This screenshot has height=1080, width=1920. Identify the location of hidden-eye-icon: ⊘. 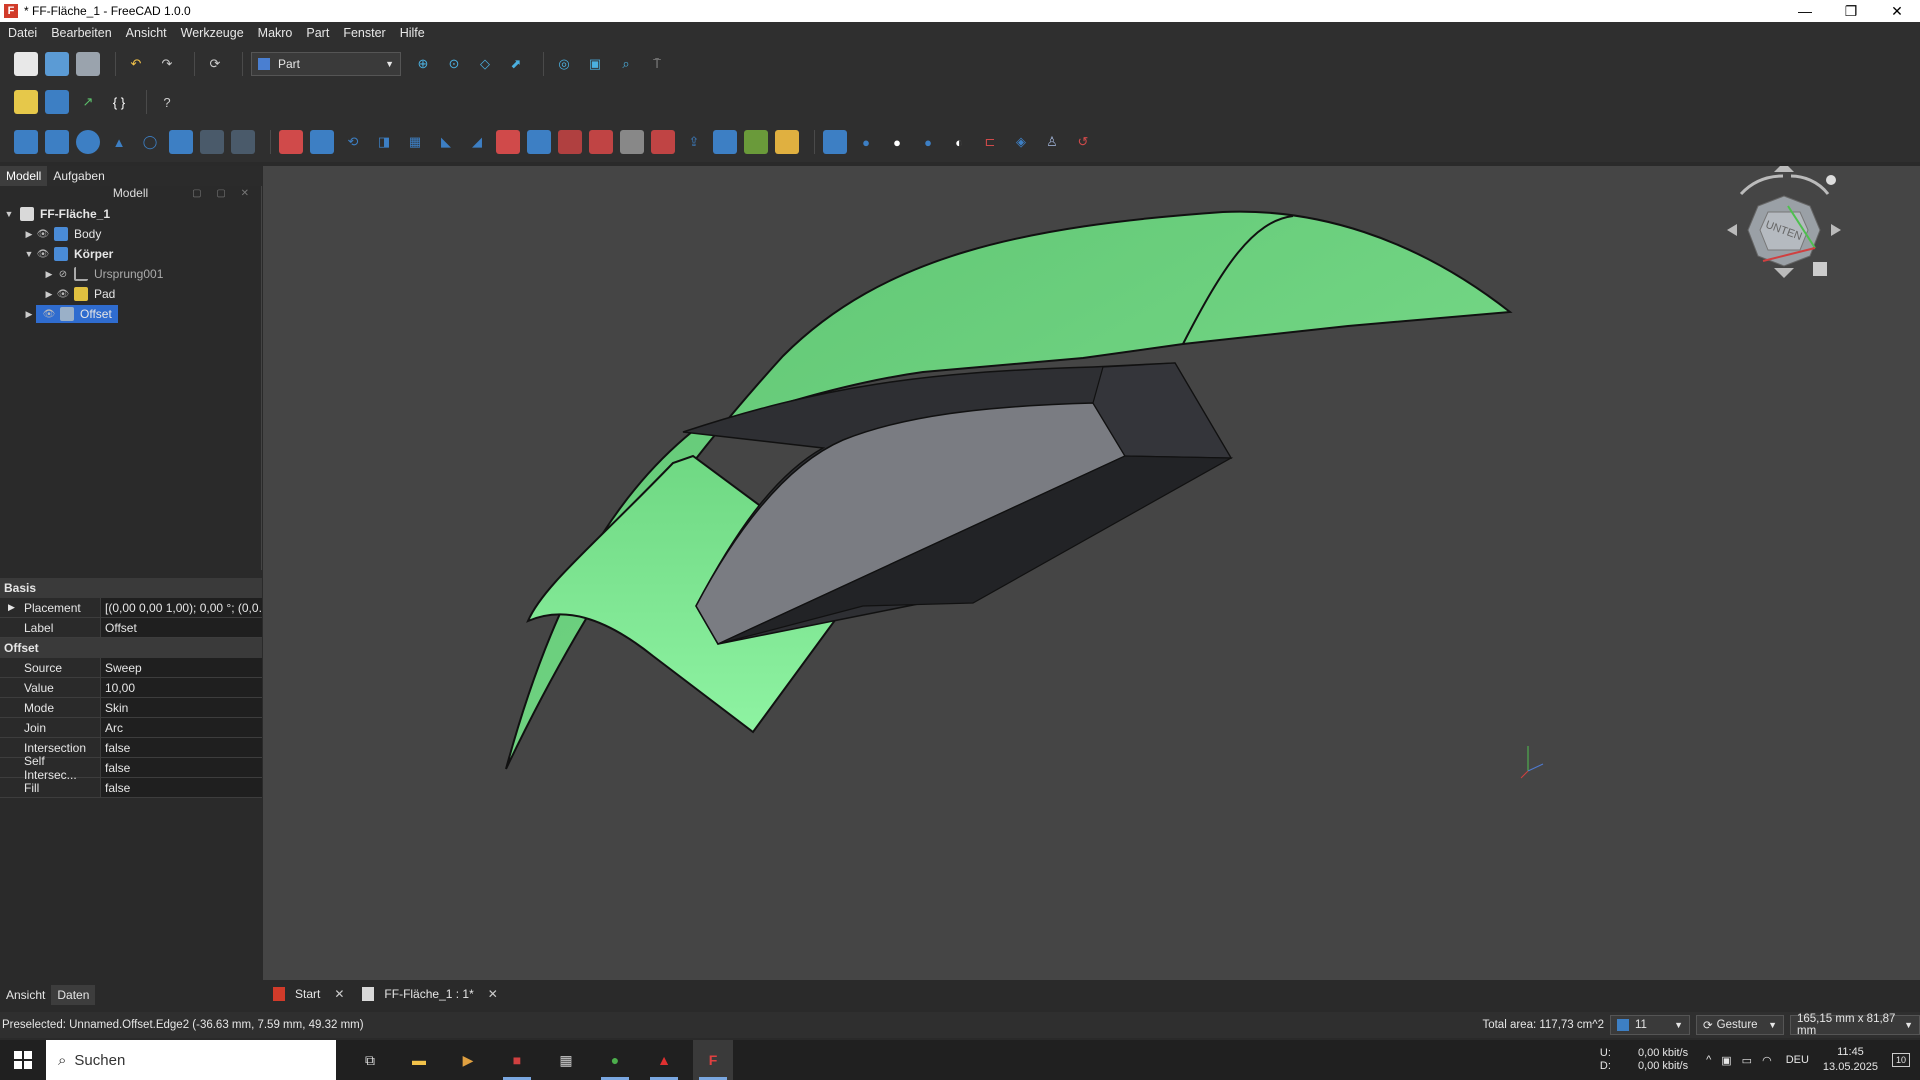
(63, 274).